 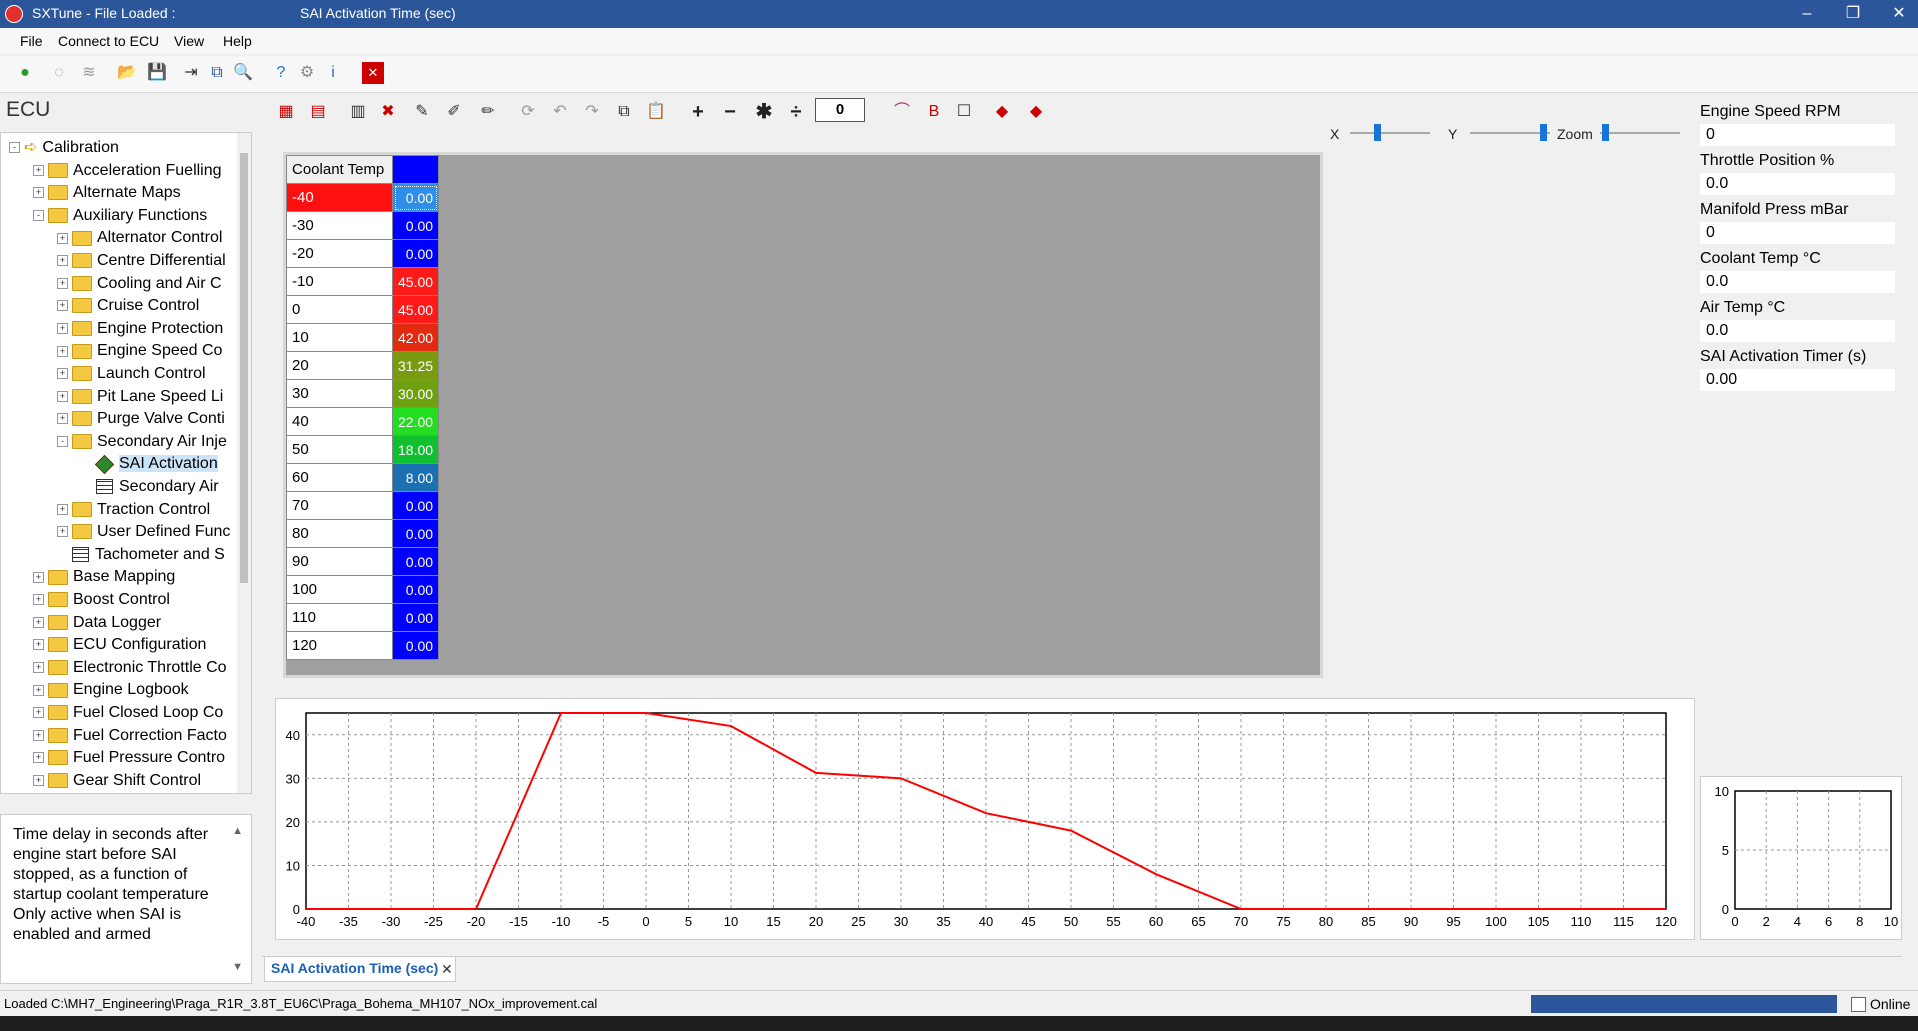 I want to click on value-cell: 22.00, so click(x=415, y=421).